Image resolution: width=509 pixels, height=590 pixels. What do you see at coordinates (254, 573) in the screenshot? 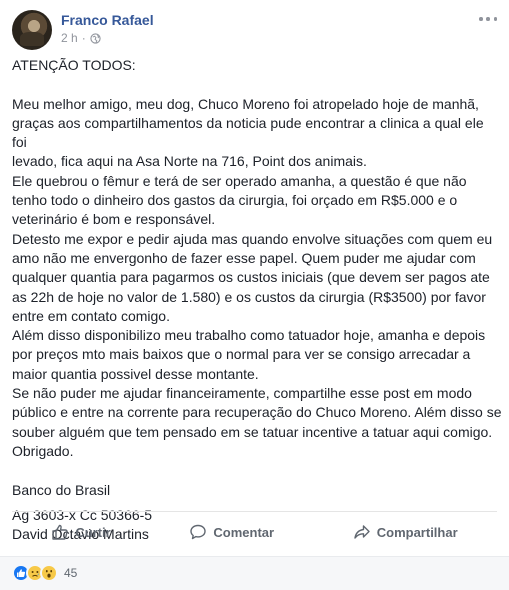
I see `reactions-bar: 45` at bounding box center [254, 573].